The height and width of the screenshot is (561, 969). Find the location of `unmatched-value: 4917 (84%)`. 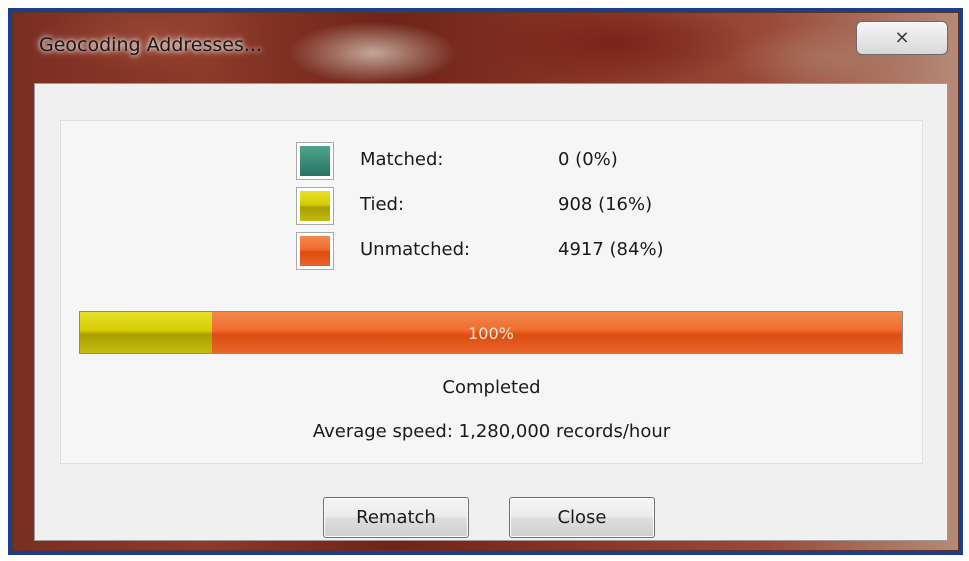

unmatched-value: 4917 (84%) is located at coordinates (611, 249).